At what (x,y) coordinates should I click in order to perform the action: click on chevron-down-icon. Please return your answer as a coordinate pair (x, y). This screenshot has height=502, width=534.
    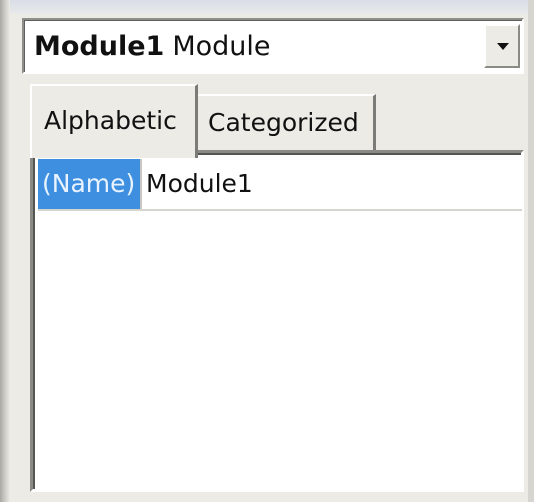
    Looking at the image, I should click on (503, 46).